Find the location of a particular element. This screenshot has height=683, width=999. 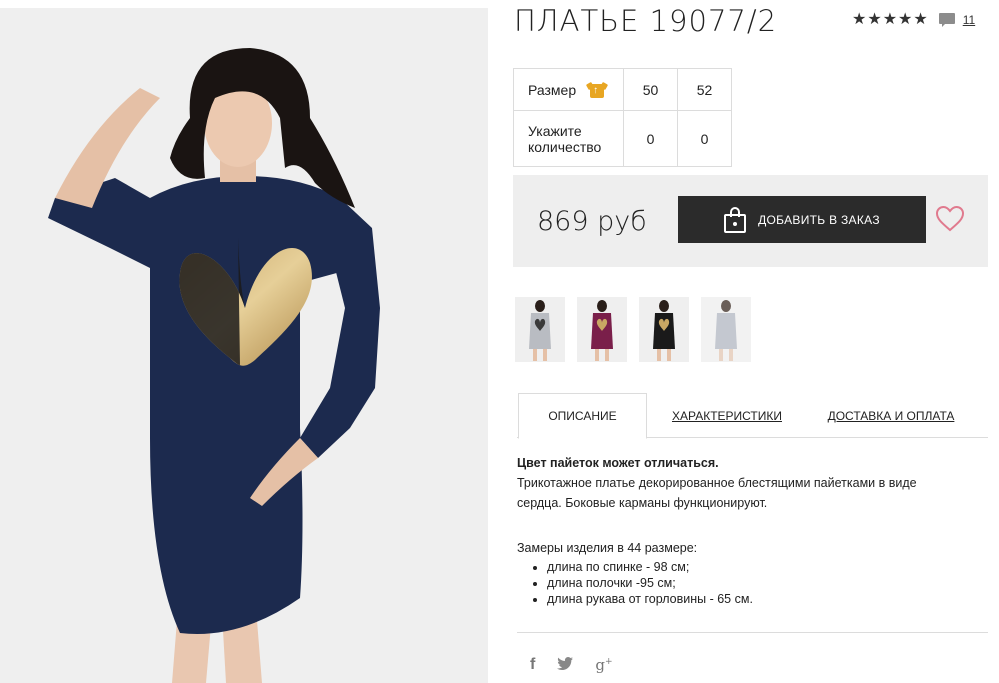

social-share: f g+ is located at coordinates (571, 665).